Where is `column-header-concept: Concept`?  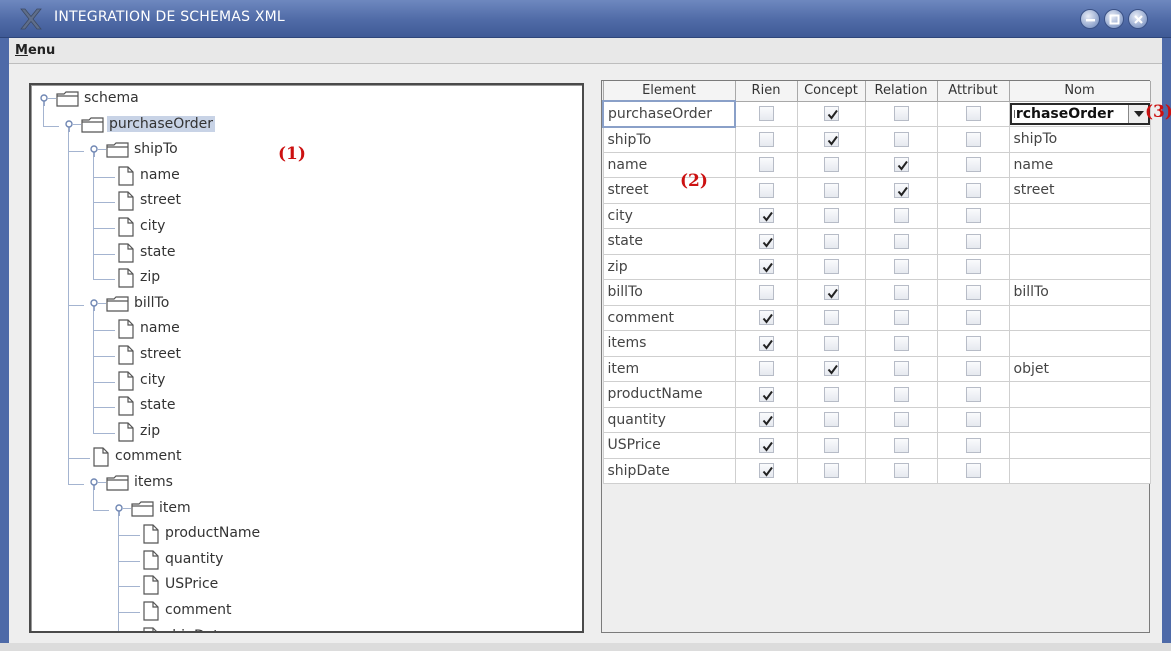
column-header-concept: Concept is located at coordinates (831, 91).